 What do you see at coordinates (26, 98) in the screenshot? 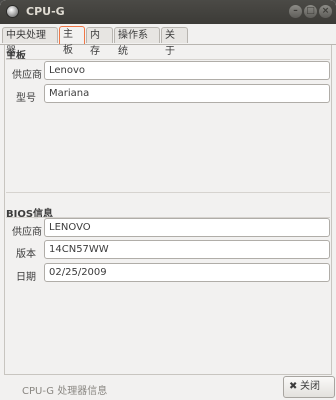
I see `mb-model-label: 型号` at bounding box center [26, 98].